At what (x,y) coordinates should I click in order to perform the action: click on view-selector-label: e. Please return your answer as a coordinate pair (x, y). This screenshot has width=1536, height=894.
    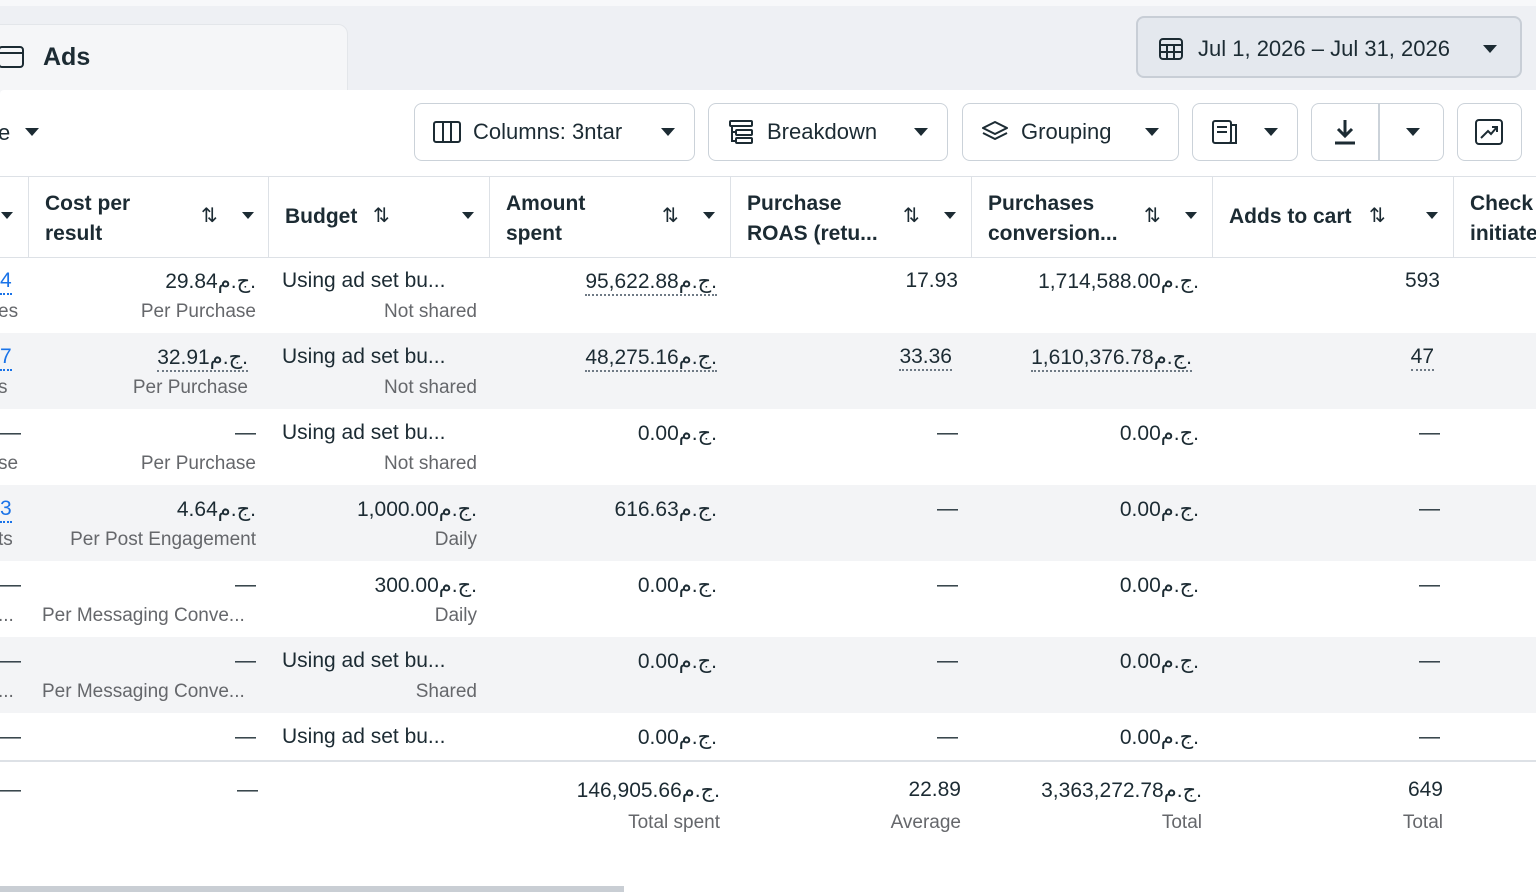
    Looking at the image, I should click on (5, 133).